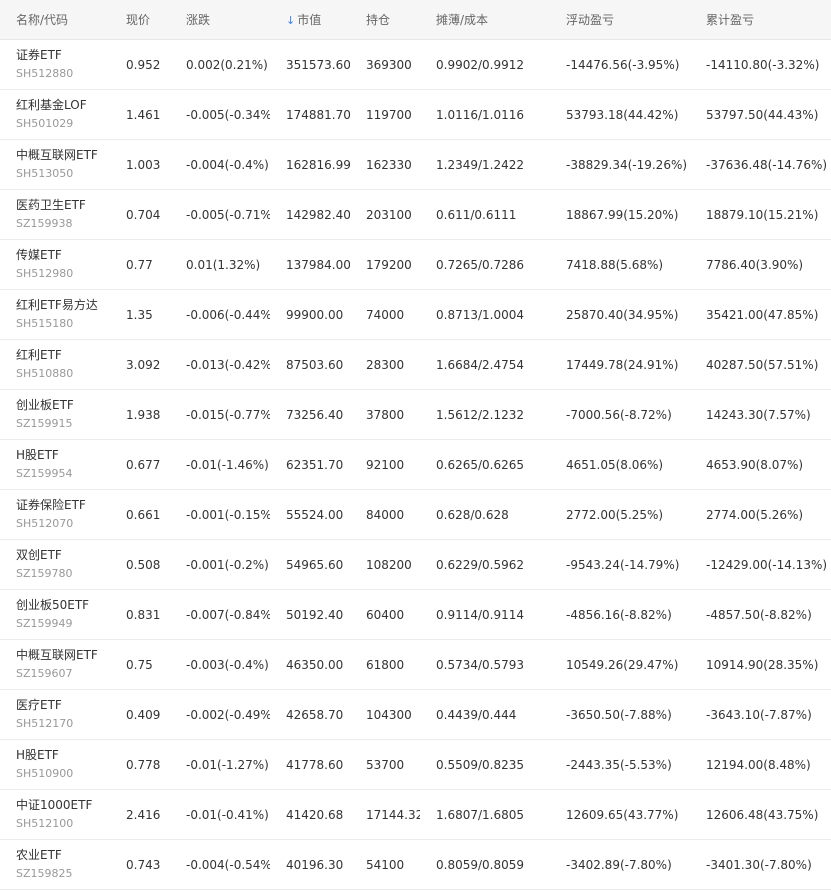 This screenshot has height=890, width=831. What do you see at coordinates (55, 64) in the screenshot?
I see `security-cell: 证券ETF SH512880` at bounding box center [55, 64].